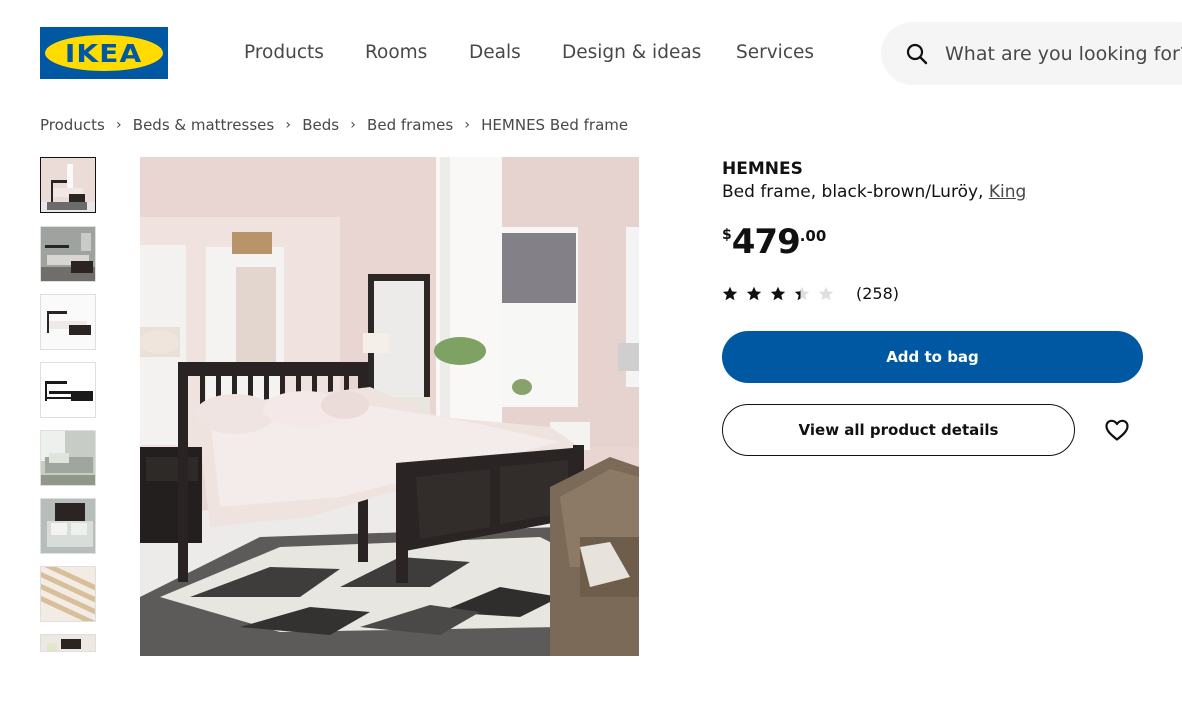 The image size is (1182, 722). What do you see at coordinates (898, 430) in the screenshot?
I see `view-product-details-button: View all product details` at bounding box center [898, 430].